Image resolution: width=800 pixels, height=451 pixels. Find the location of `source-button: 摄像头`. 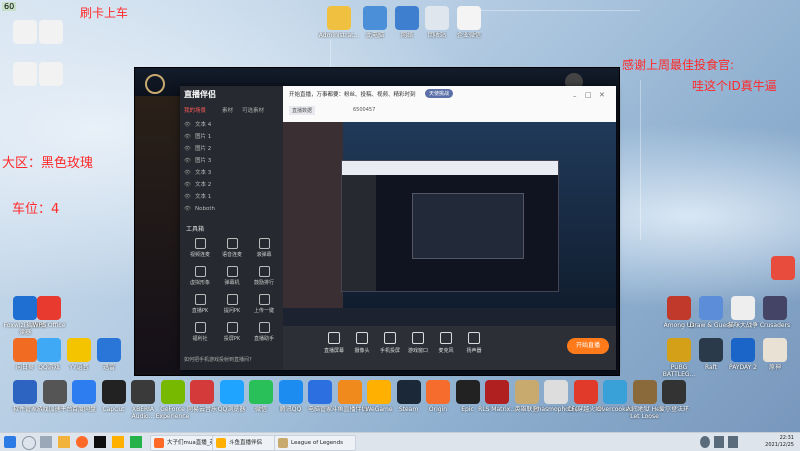

source-button: 摄像头 is located at coordinates (362, 343).